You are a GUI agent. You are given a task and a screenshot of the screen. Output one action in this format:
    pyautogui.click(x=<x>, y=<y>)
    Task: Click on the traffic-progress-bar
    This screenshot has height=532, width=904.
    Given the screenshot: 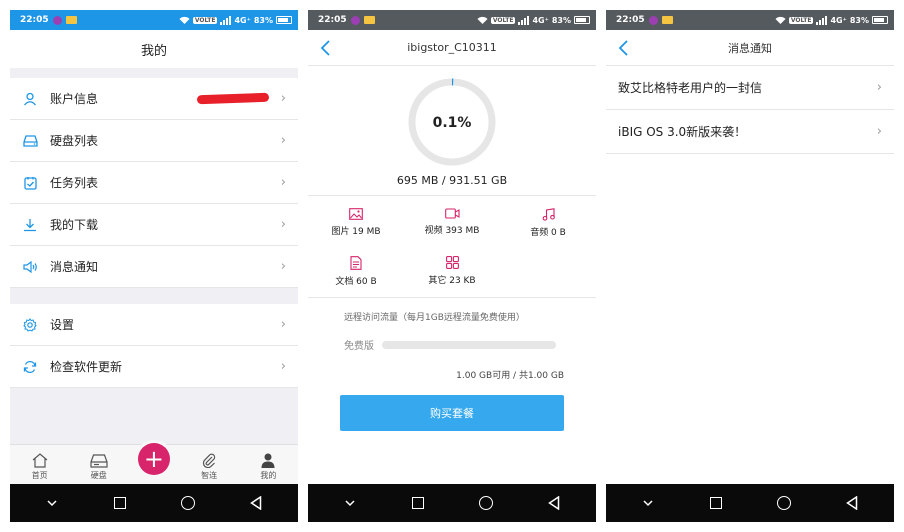 What is the action you would take?
    pyautogui.click(x=469, y=344)
    